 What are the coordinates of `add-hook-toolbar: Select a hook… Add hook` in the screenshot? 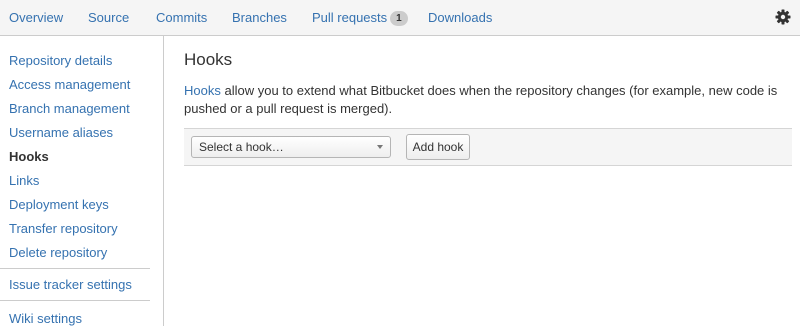 It's located at (488, 147).